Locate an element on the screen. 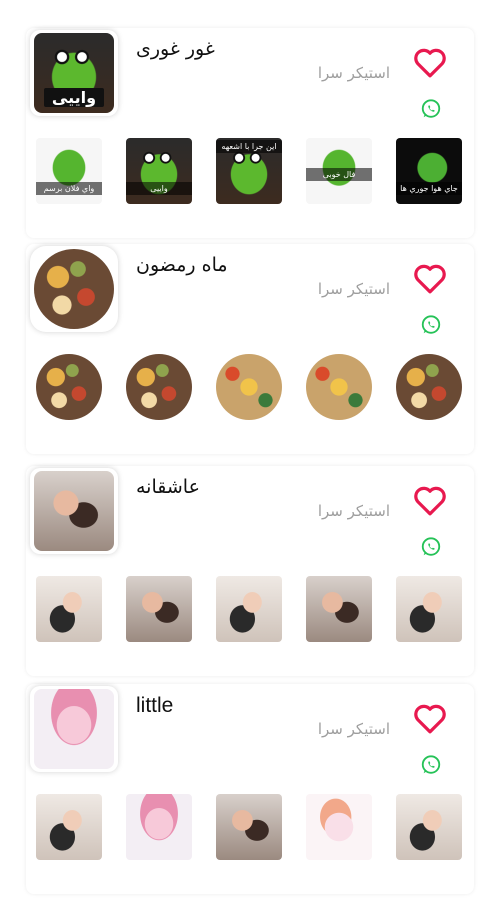 The image size is (496, 900). sticker-preview: فال خوبی is located at coordinates (339, 171).